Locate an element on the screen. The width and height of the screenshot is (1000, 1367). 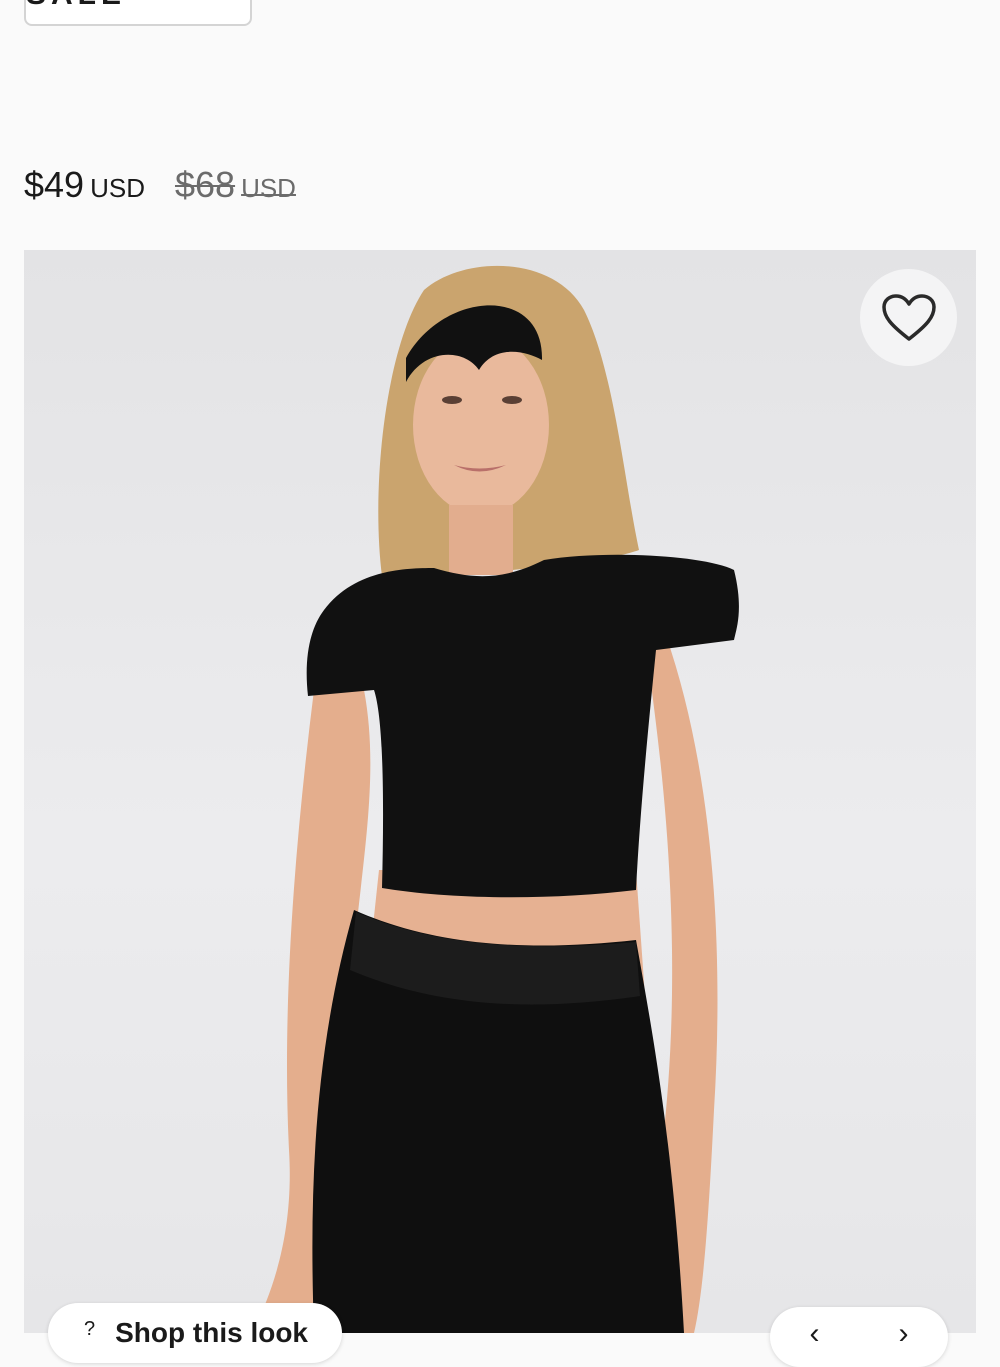
chevron-left-icon: ‹ is located at coordinates (815, 1334).